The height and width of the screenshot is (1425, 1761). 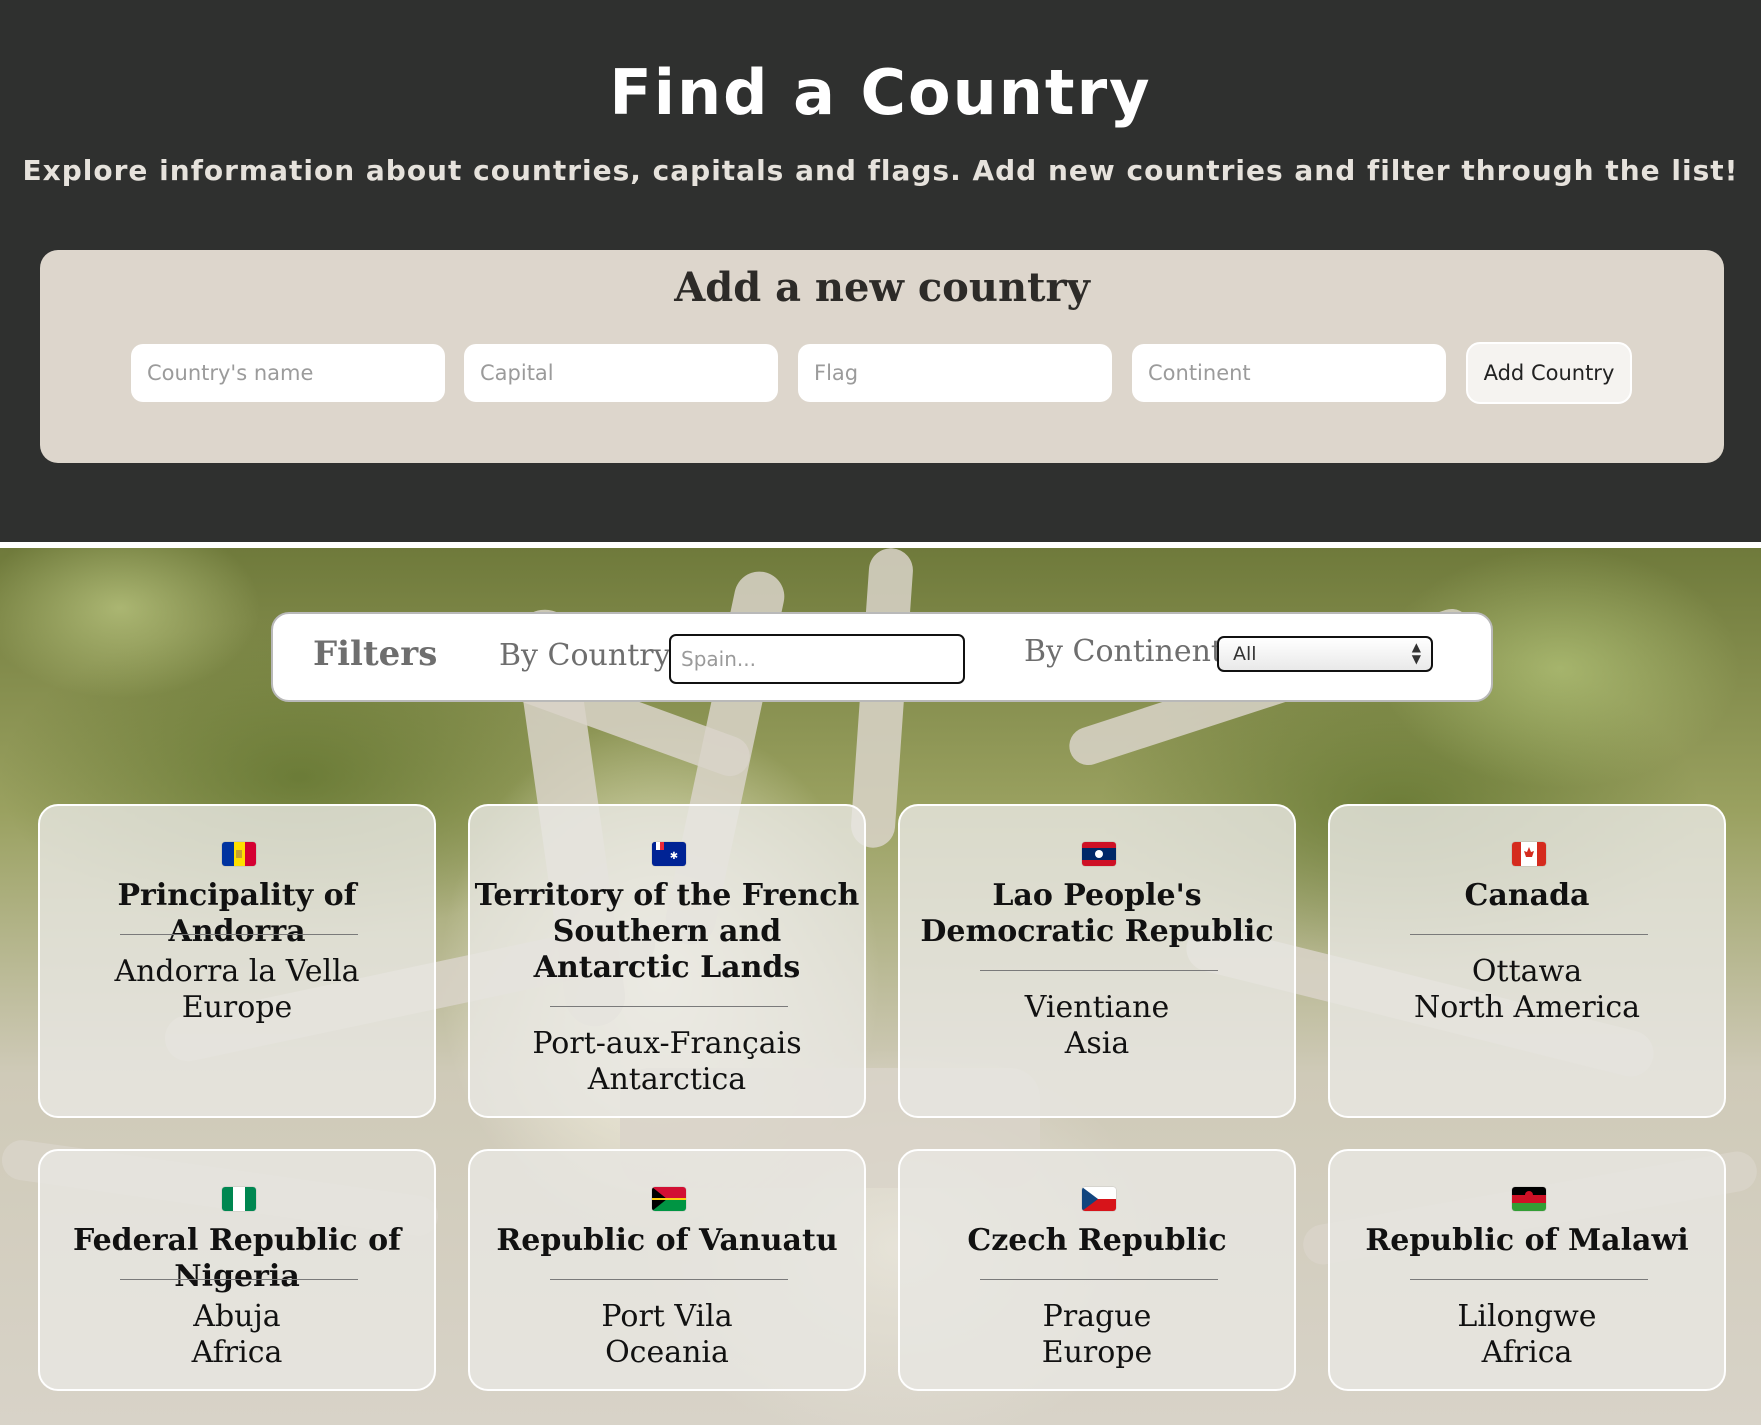 I want to click on country-capital: Port-aux-Français, so click(x=667, y=1043).